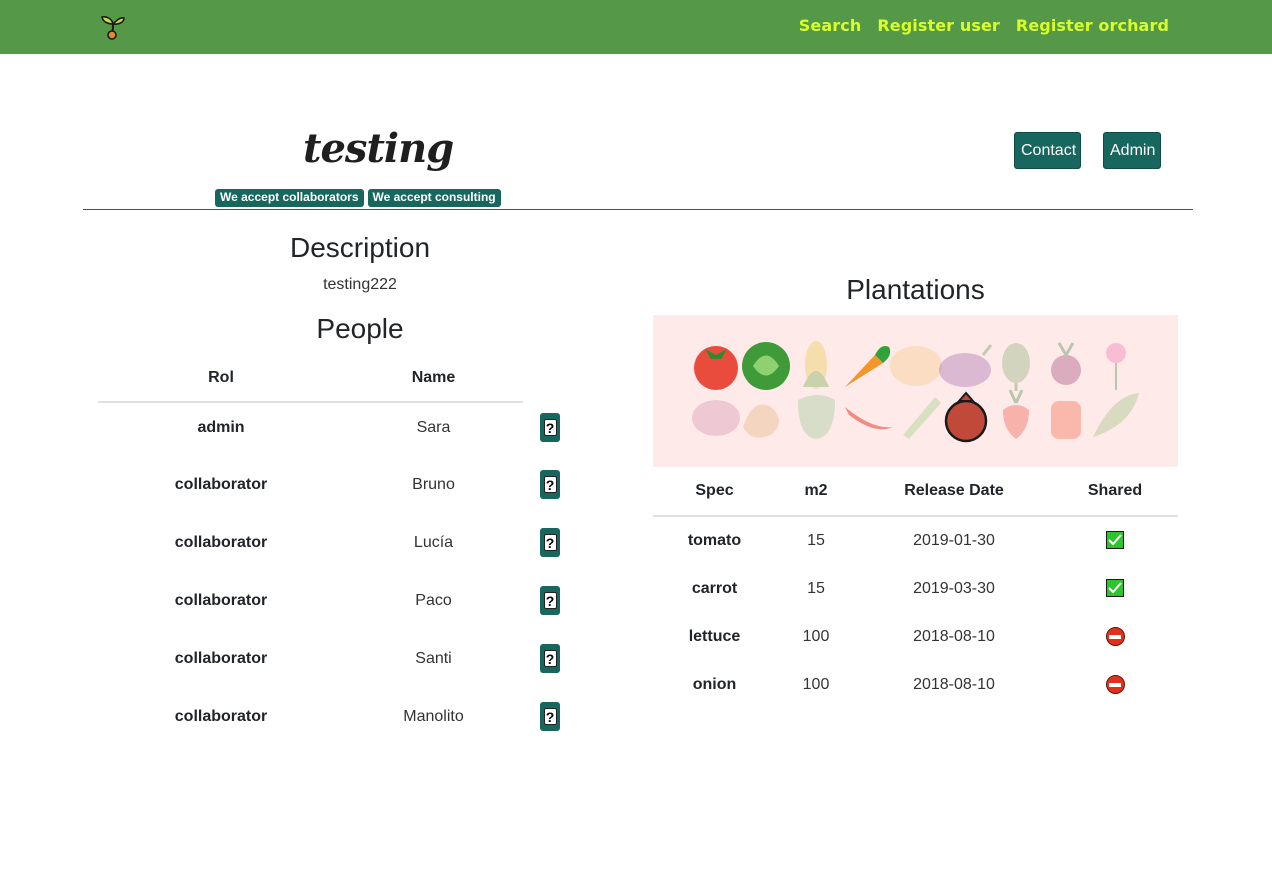 The height and width of the screenshot is (888, 1272). Describe the element at coordinates (915, 289) in the screenshot. I see `plantations-heading: Plantations` at that location.